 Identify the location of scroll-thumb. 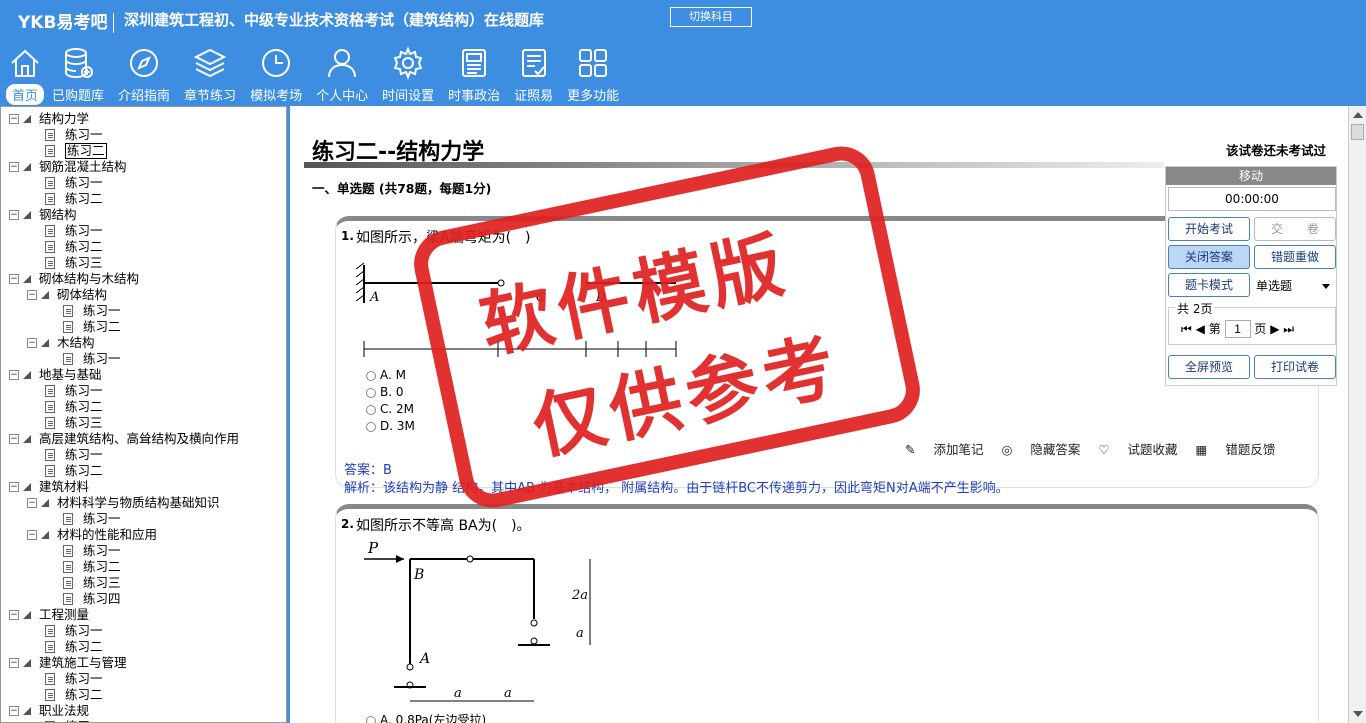
(1357, 132).